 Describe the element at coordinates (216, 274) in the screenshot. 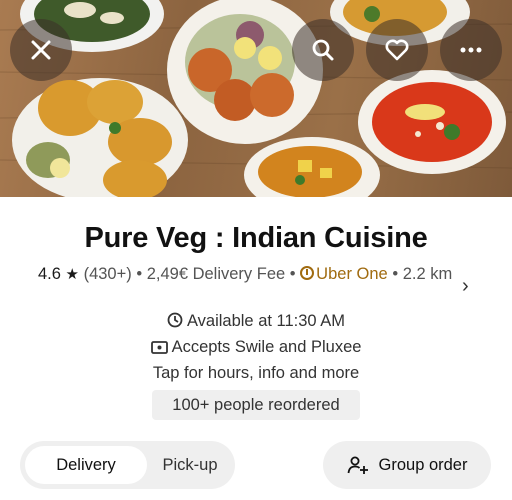

I see `delivery-fee: 2,49€ Delivery Fee` at that location.